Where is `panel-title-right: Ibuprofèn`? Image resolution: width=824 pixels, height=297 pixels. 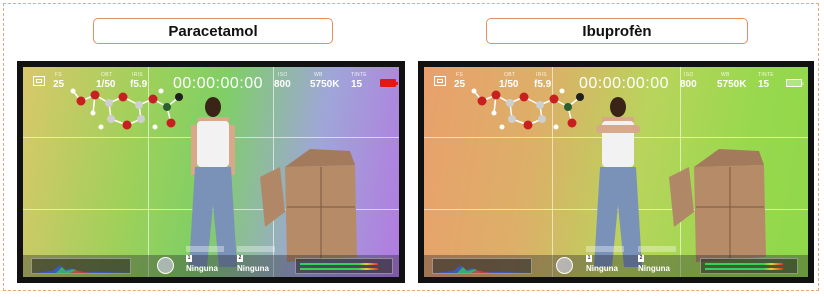
panel-title-right: Ibuprofèn is located at coordinates (617, 31).